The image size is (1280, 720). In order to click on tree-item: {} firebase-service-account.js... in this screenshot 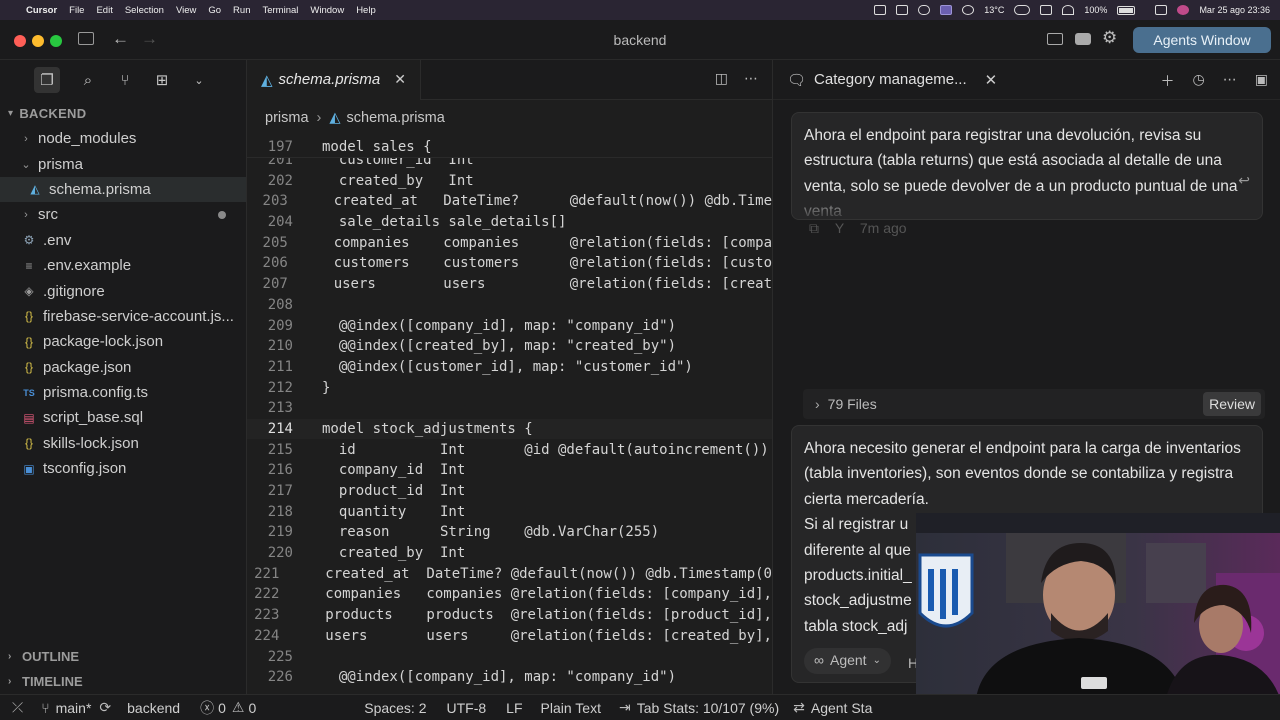, I will do `click(123, 316)`.